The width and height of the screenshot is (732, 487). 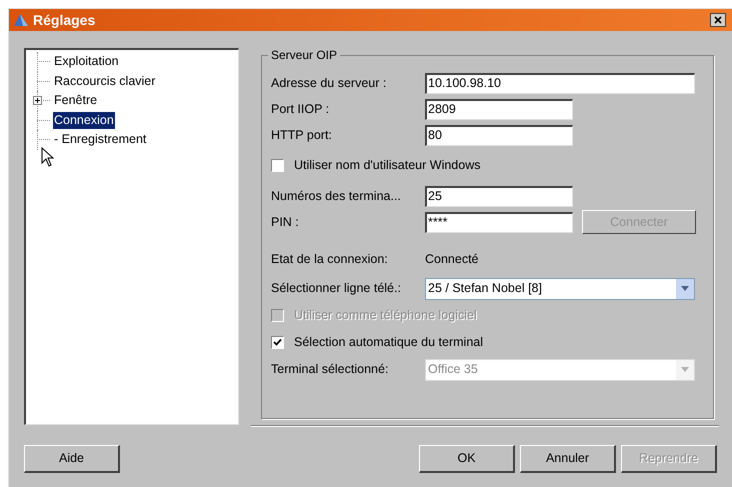 What do you see at coordinates (387, 165) in the screenshot?
I see `checkbox-label: Utiliser nom d'utilisateur Windows` at bounding box center [387, 165].